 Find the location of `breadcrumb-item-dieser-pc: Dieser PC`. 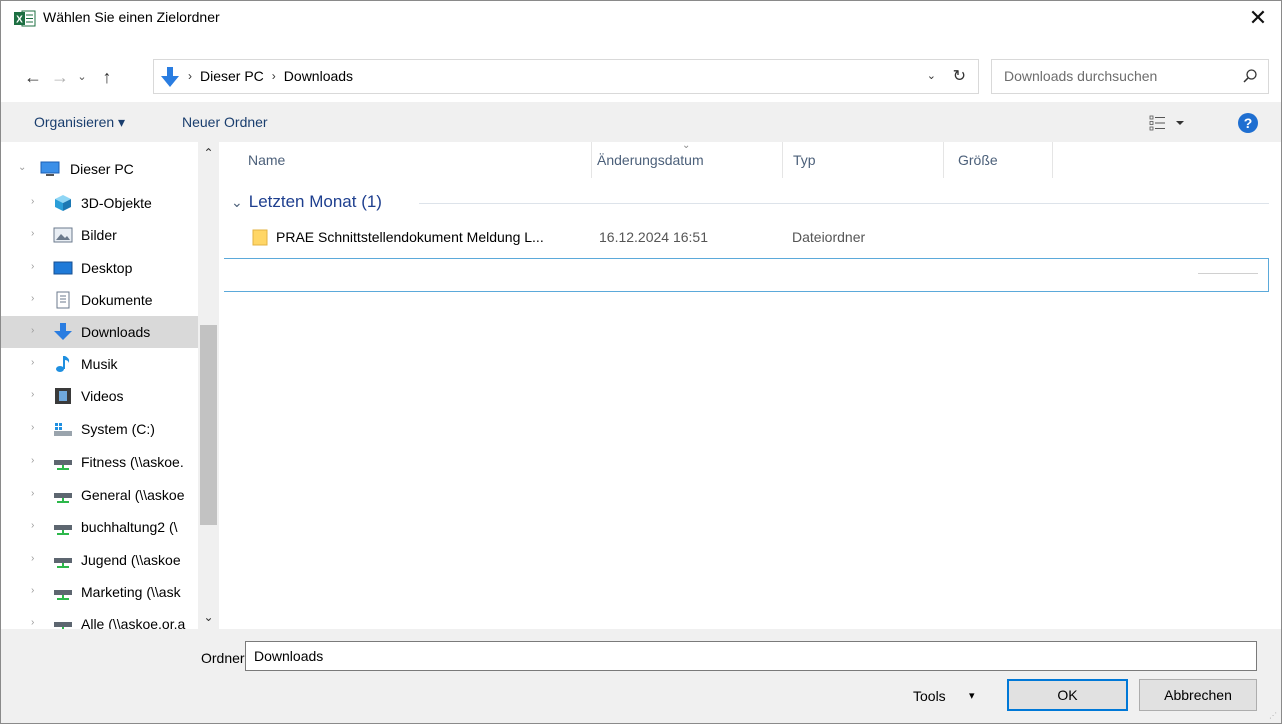

breadcrumb-item-dieser-pc: Dieser PC is located at coordinates (232, 76).